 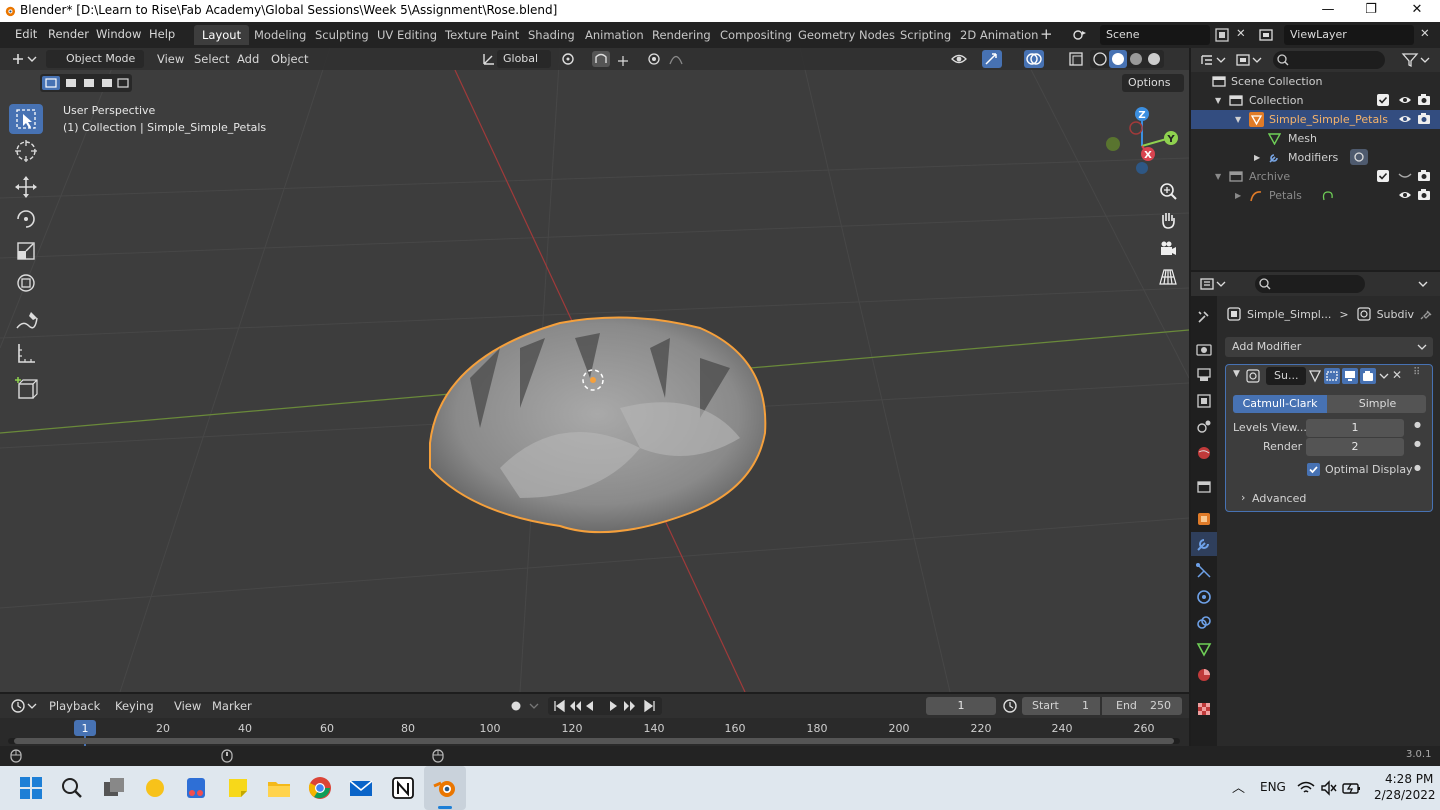 What do you see at coordinates (1204, 427) in the screenshot?
I see `tab-scene-icon` at bounding box center [1204, 427].